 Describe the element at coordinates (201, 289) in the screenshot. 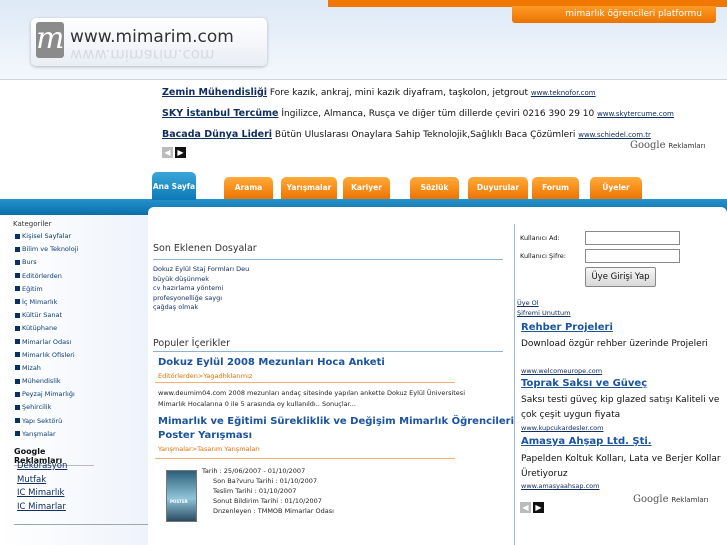

I see `file-link: cv hazırlama yöntemi` at that location.